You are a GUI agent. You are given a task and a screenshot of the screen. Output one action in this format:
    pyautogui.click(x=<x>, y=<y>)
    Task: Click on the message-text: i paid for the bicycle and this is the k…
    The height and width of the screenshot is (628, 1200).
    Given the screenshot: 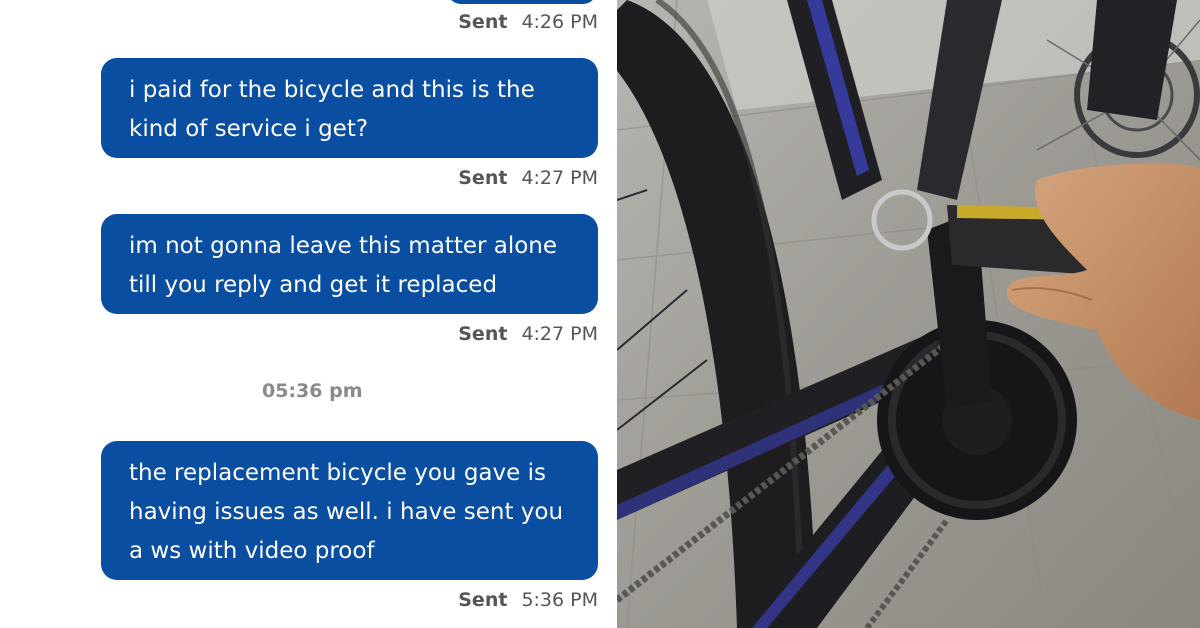 What is the action you would take?
    pyautogui.click(x=332, y=109)
    